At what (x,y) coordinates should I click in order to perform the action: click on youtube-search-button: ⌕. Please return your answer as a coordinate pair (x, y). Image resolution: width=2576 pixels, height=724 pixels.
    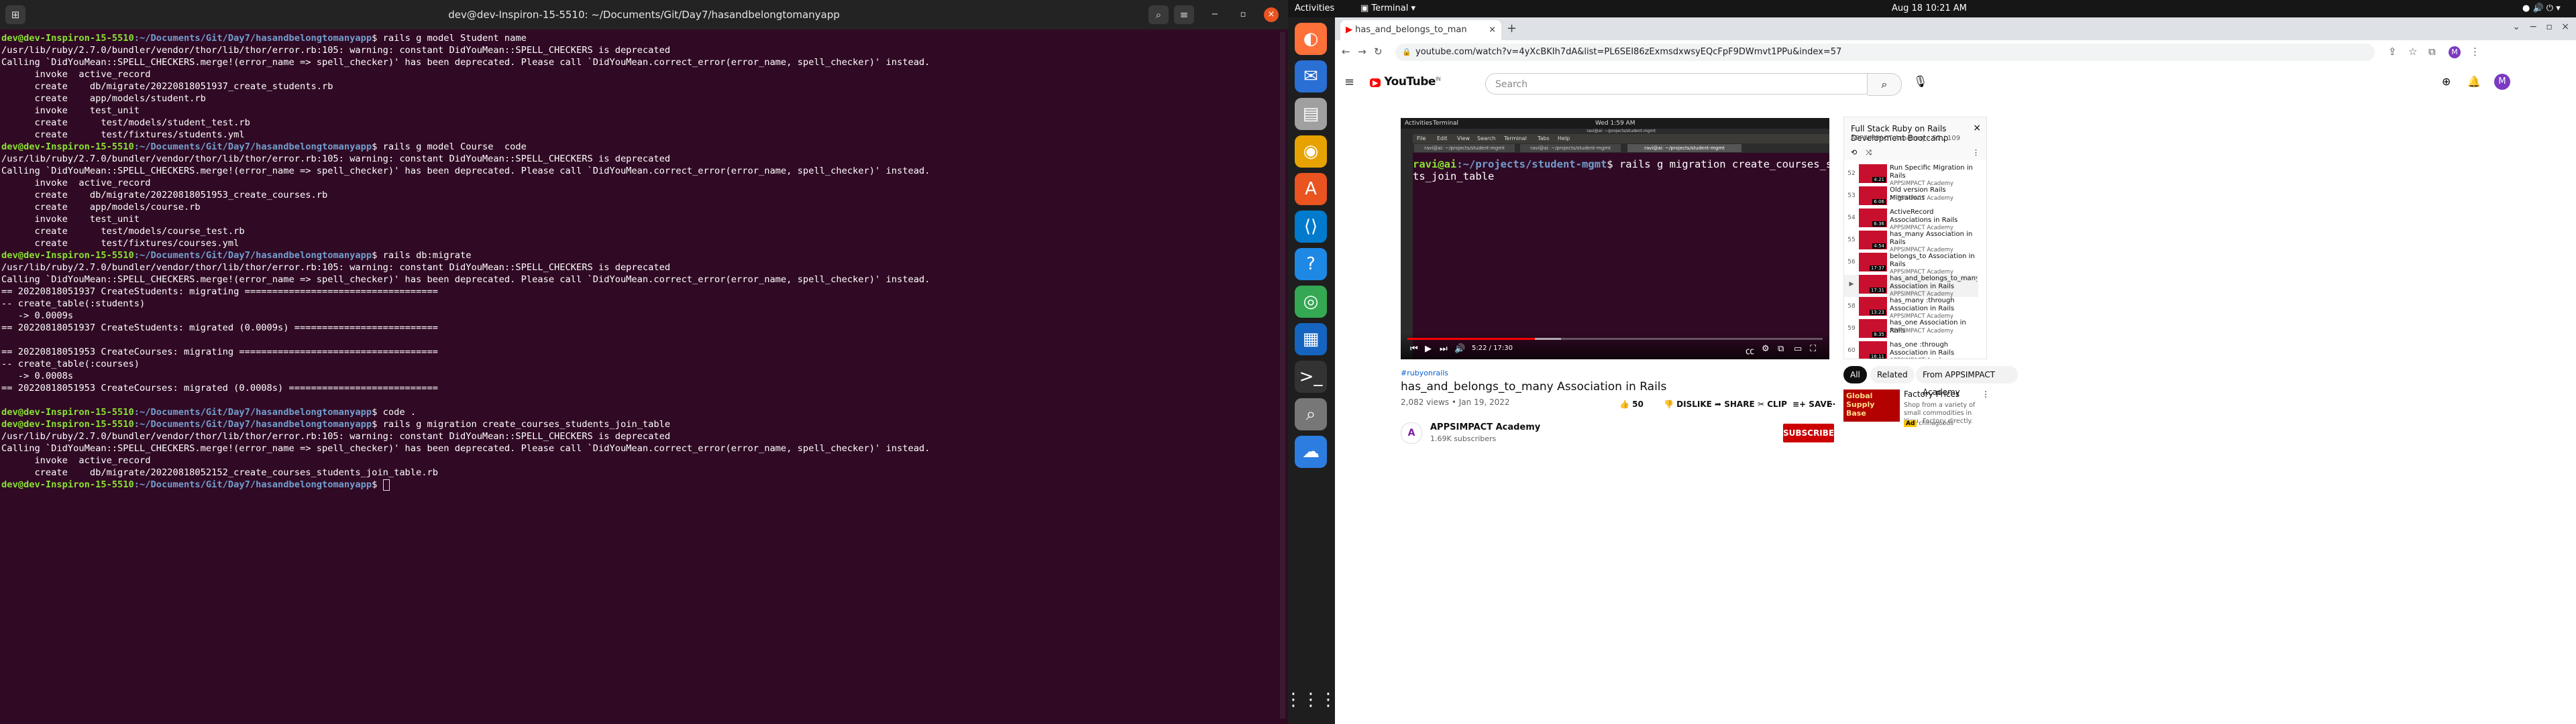
    Looking at the image, I should click on (1885, 84).